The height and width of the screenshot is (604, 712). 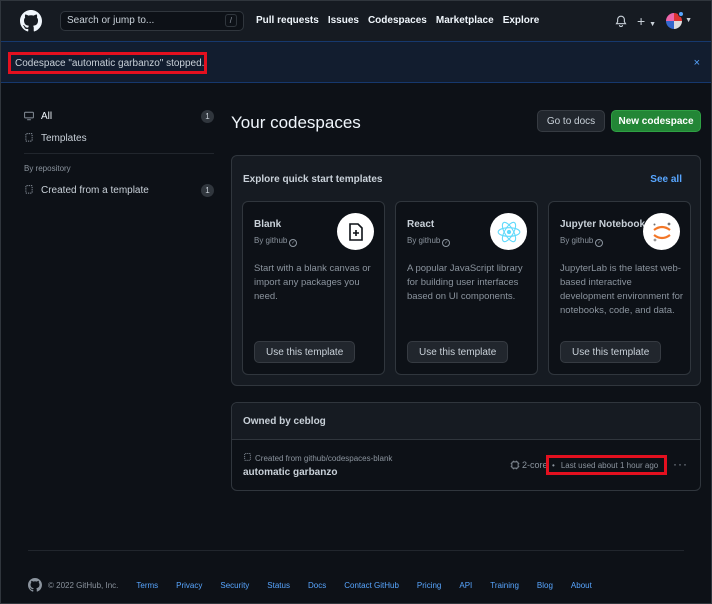 I want to click on footer-link-status: Status, so click(x=278, y=585).